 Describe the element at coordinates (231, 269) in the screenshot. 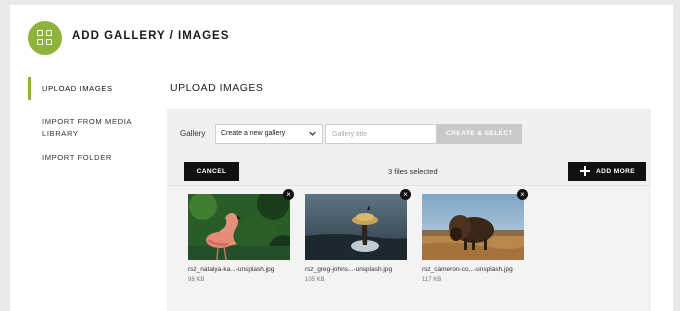

I see `file-name: rsz_natalya-ka...-unsplash.jpg` at that location.